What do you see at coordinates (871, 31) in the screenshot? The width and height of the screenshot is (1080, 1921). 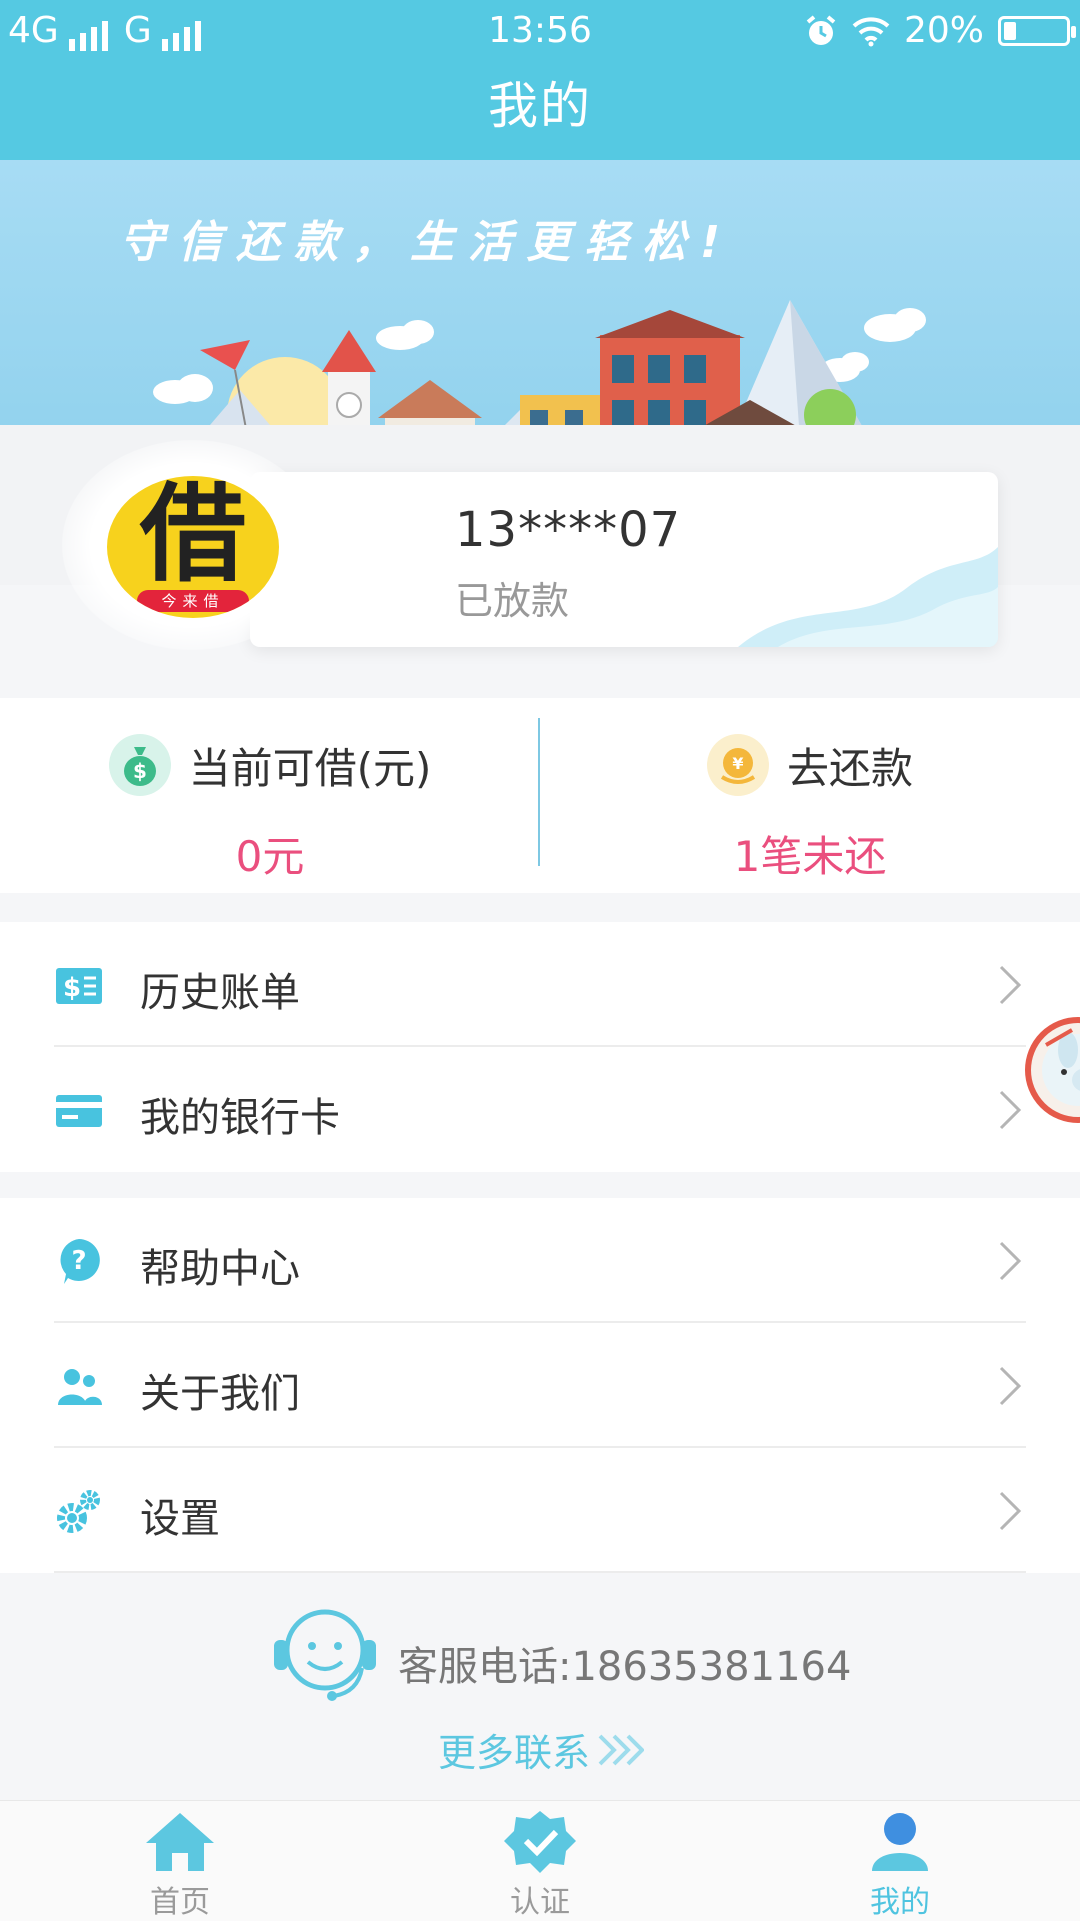 I see `wifi-icon` at bounding box center [871, 31].